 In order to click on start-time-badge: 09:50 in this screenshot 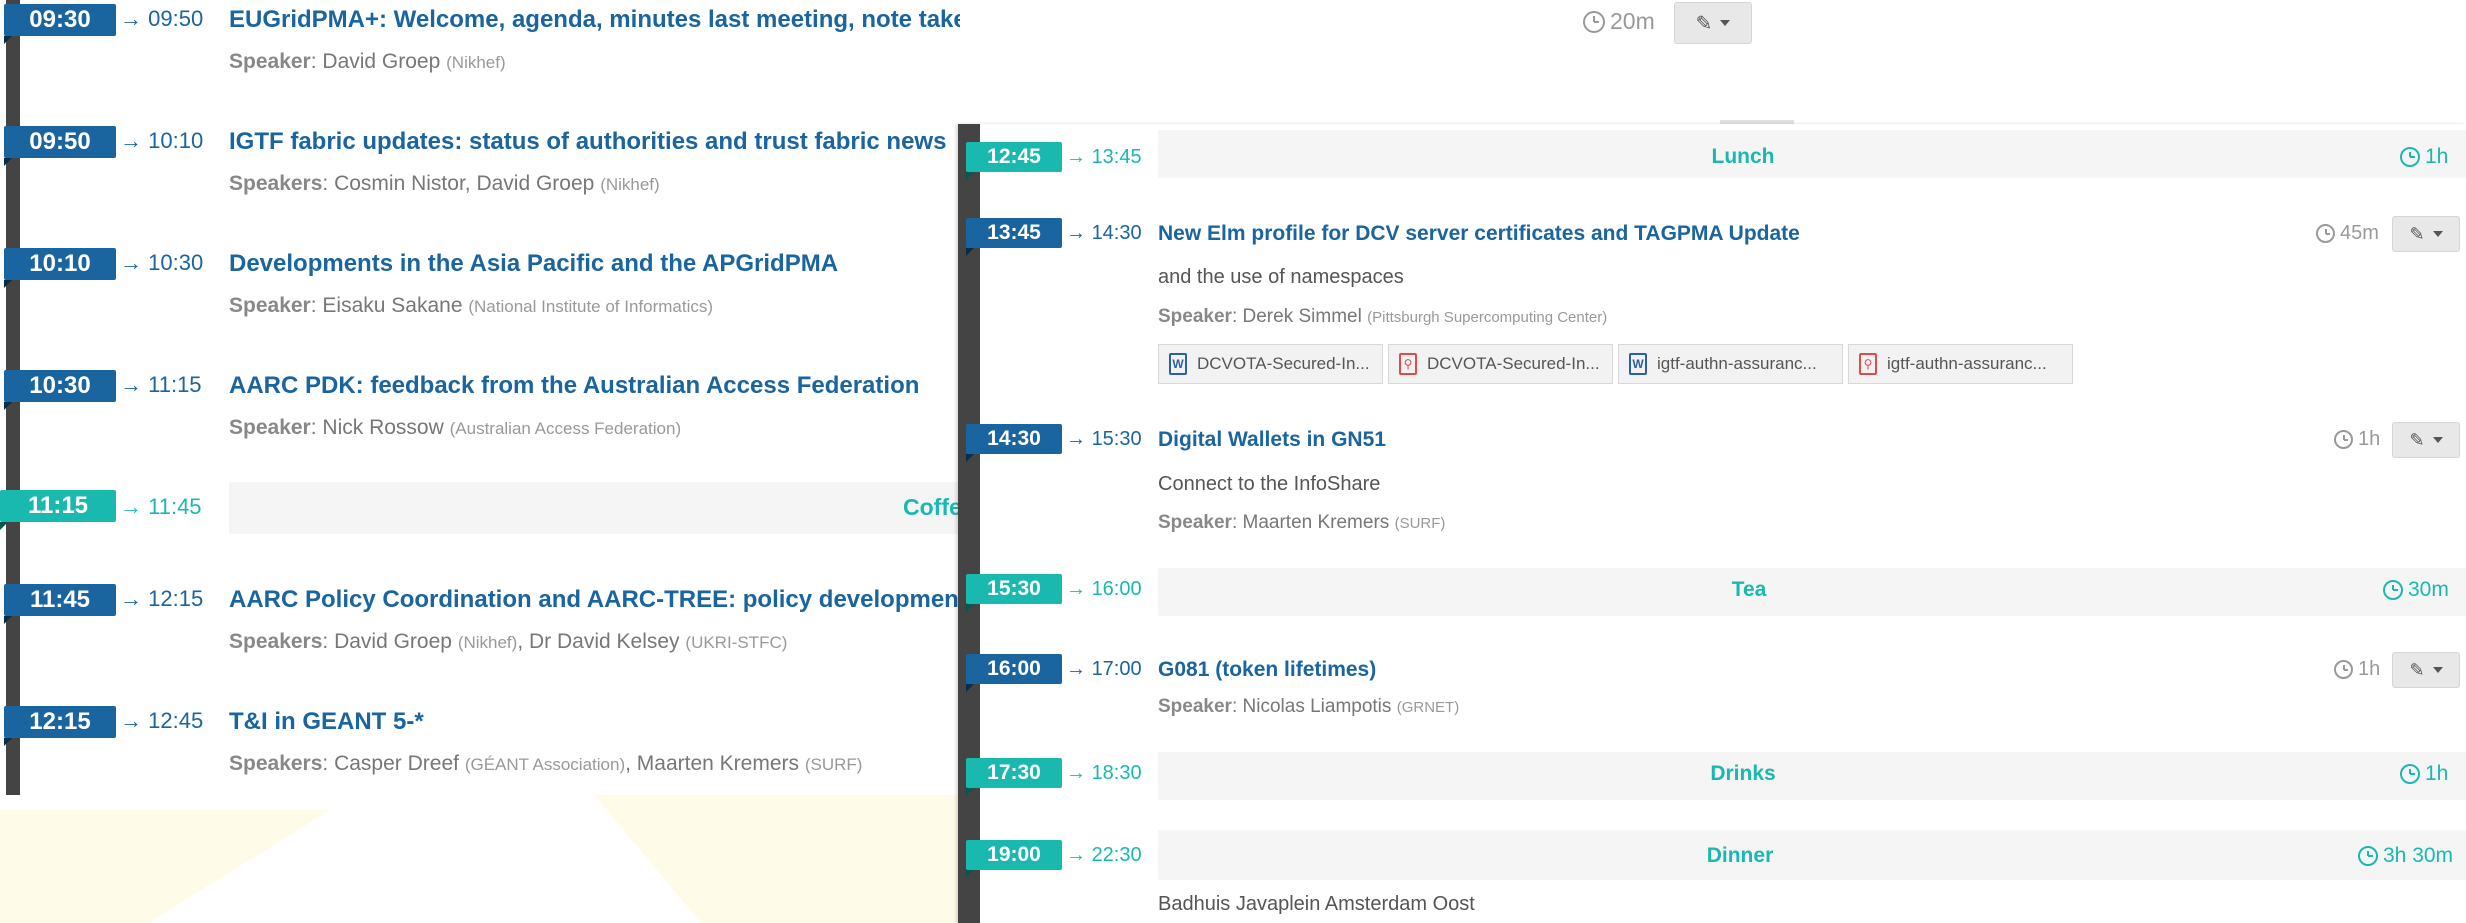, I will do `click(60, 142)`.